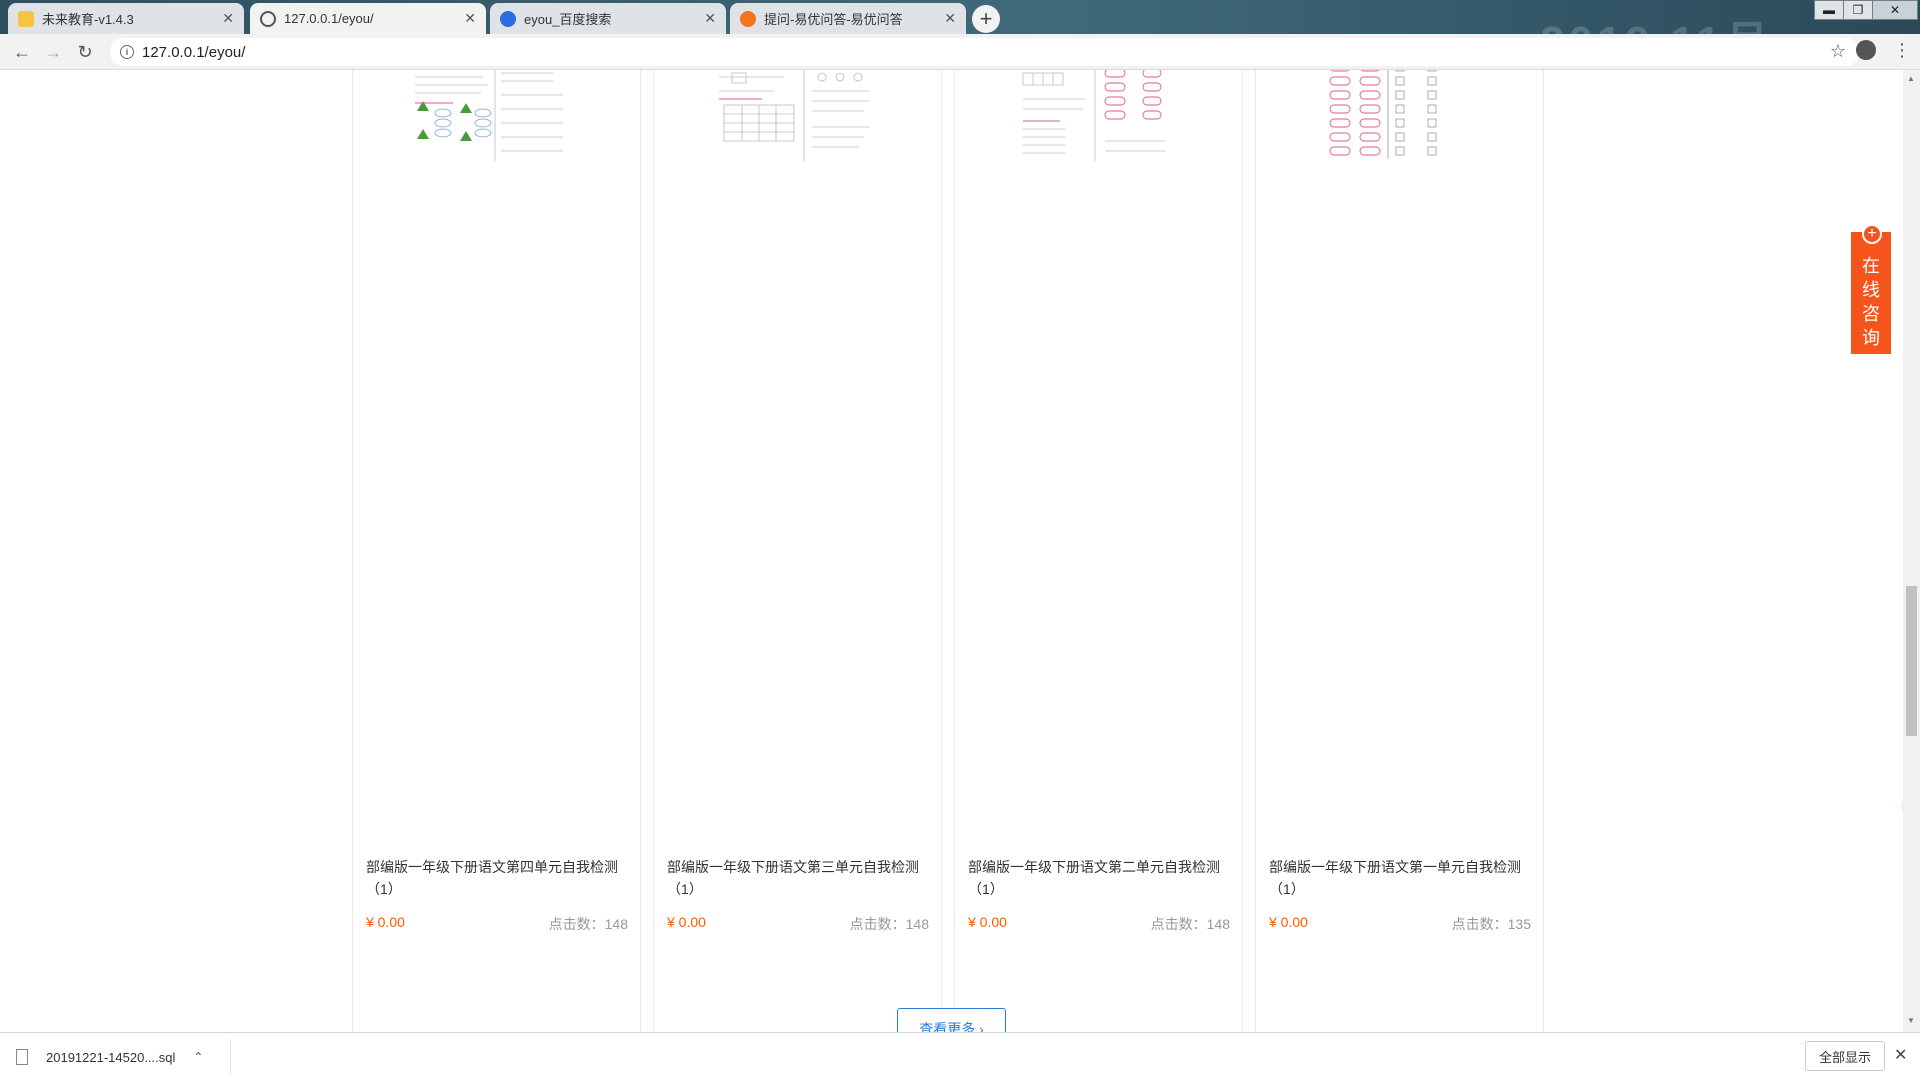 This screenshot has width=1920, height=1080. Describe the element at coordinates (1656, 20) in the screenshot. I see `desktop-watermark: 2019 11月` at that location.